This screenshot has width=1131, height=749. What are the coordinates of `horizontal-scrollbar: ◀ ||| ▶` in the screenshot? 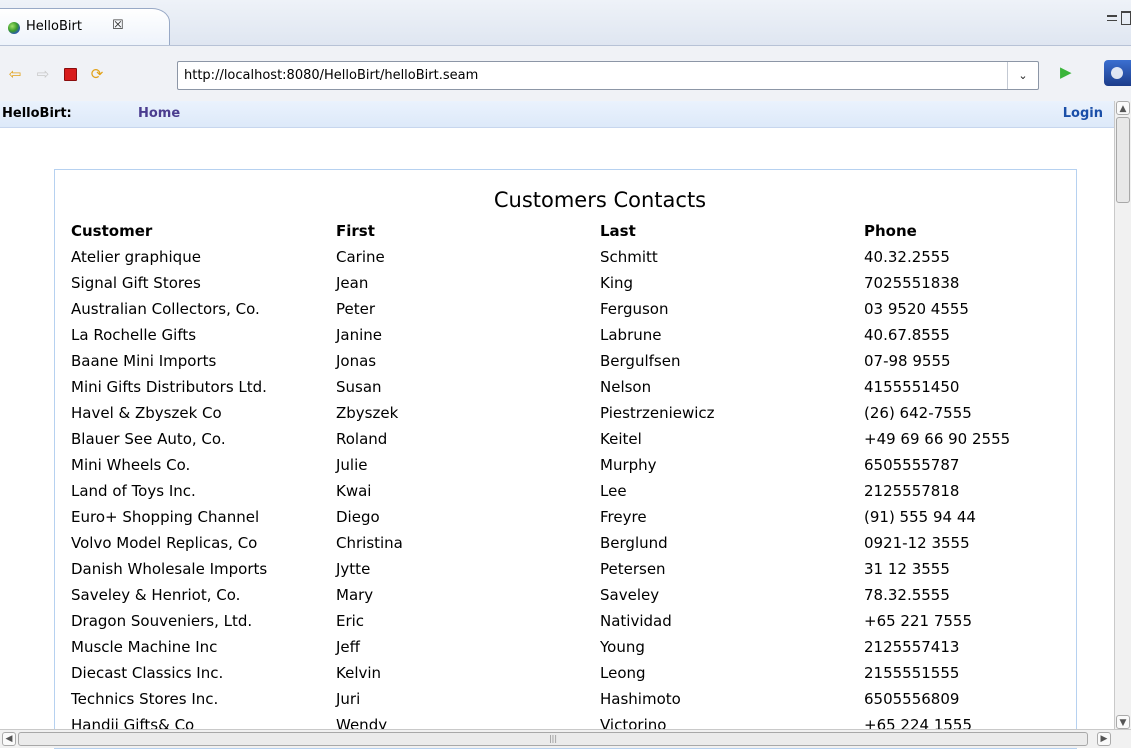 It's located at (565, 738).